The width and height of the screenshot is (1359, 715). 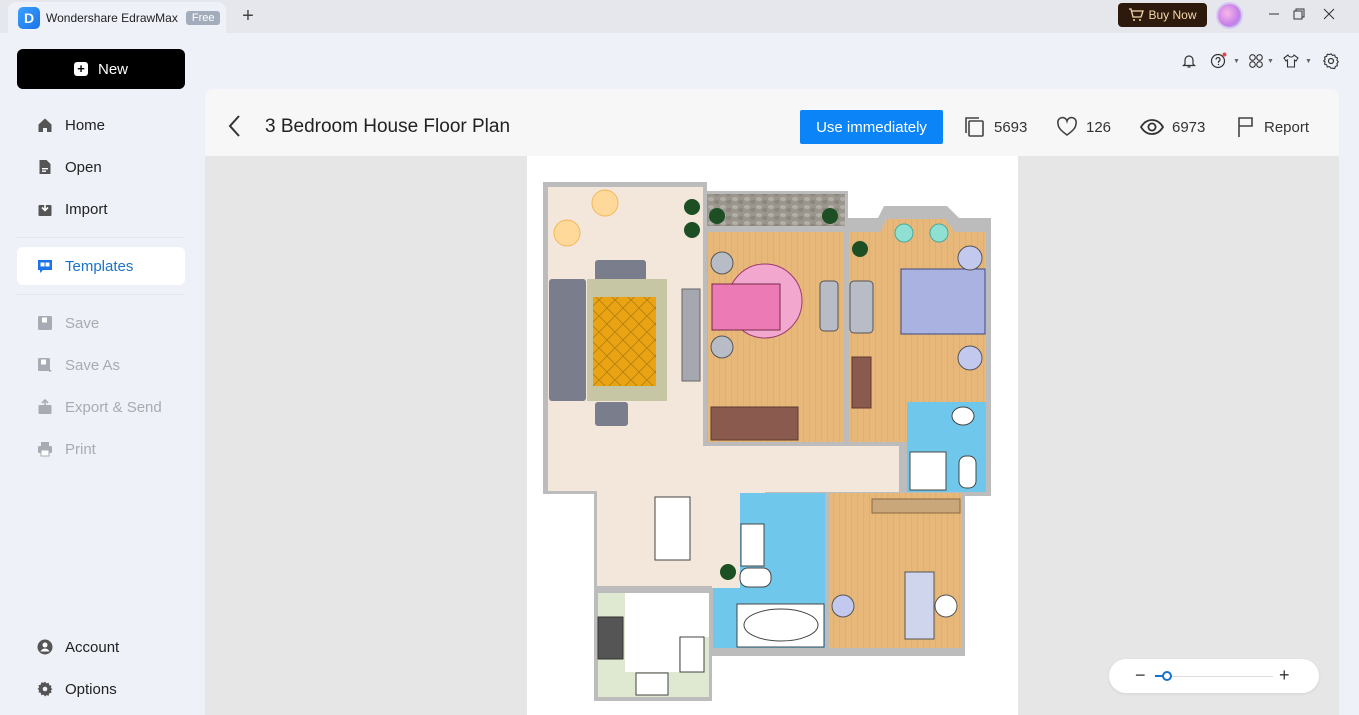 I want to click on plus-icon: +, so click(x=80, y=69).